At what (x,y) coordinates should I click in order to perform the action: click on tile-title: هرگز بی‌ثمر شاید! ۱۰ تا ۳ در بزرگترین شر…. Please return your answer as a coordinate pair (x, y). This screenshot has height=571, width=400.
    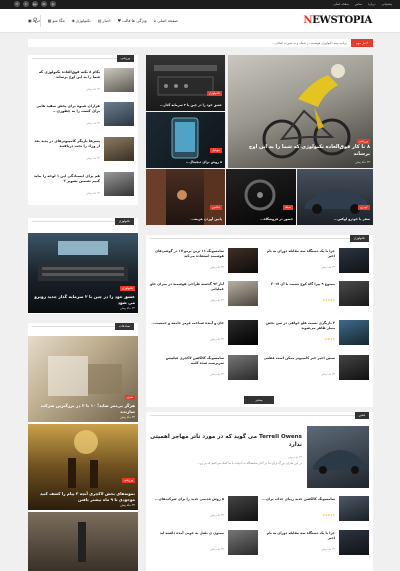
    Looking at the image, I should click on (83, 409).